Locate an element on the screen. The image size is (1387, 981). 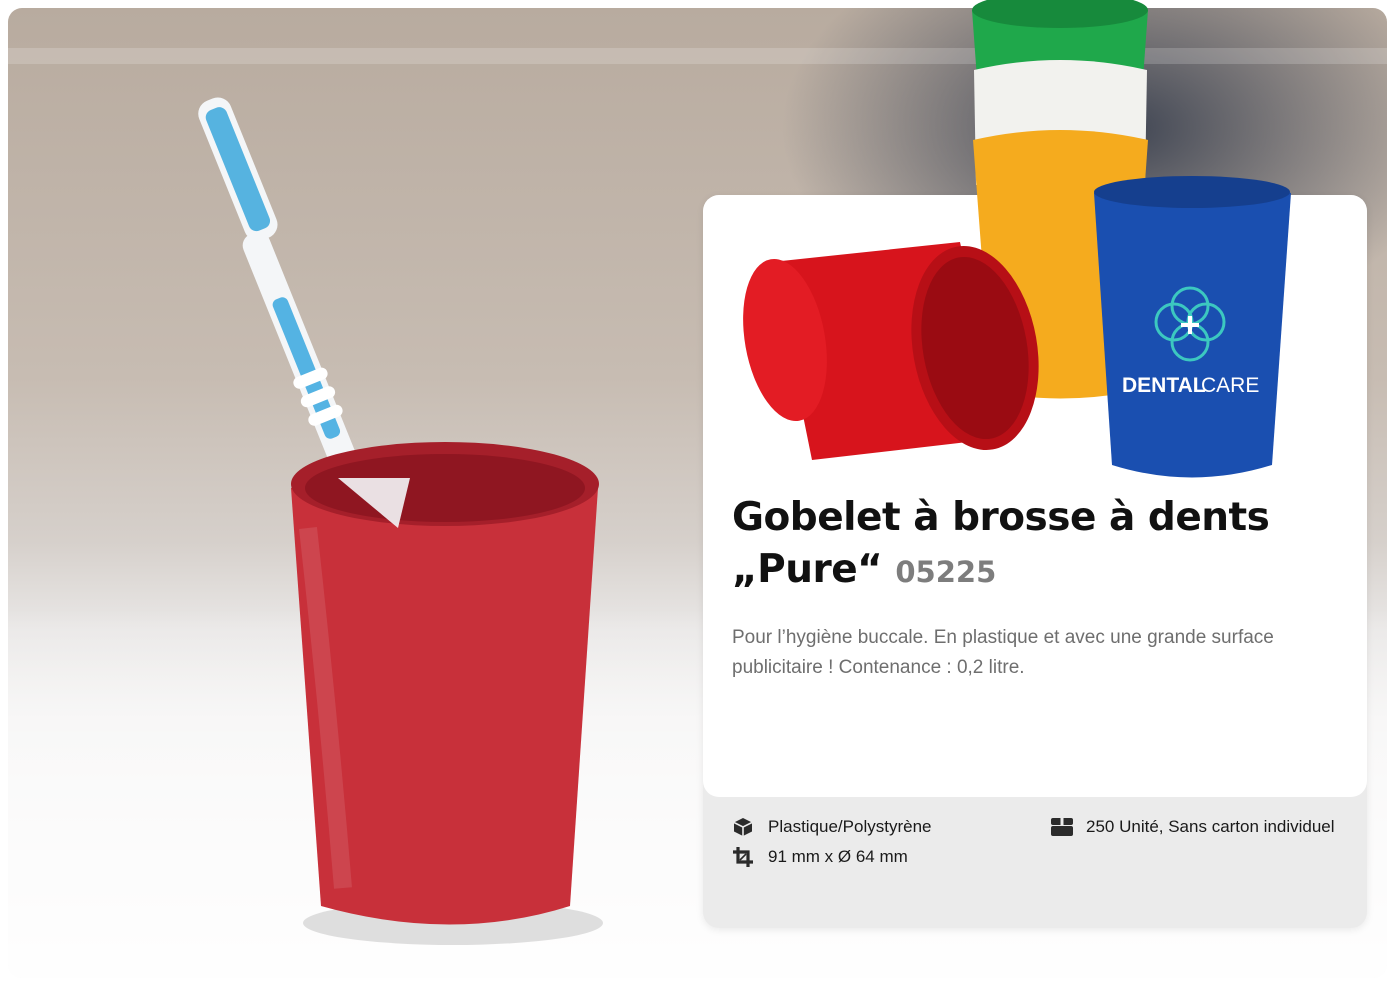
spec-dimensions: 91 mm x Ø 64 mm is located at coordinates (820, 857).